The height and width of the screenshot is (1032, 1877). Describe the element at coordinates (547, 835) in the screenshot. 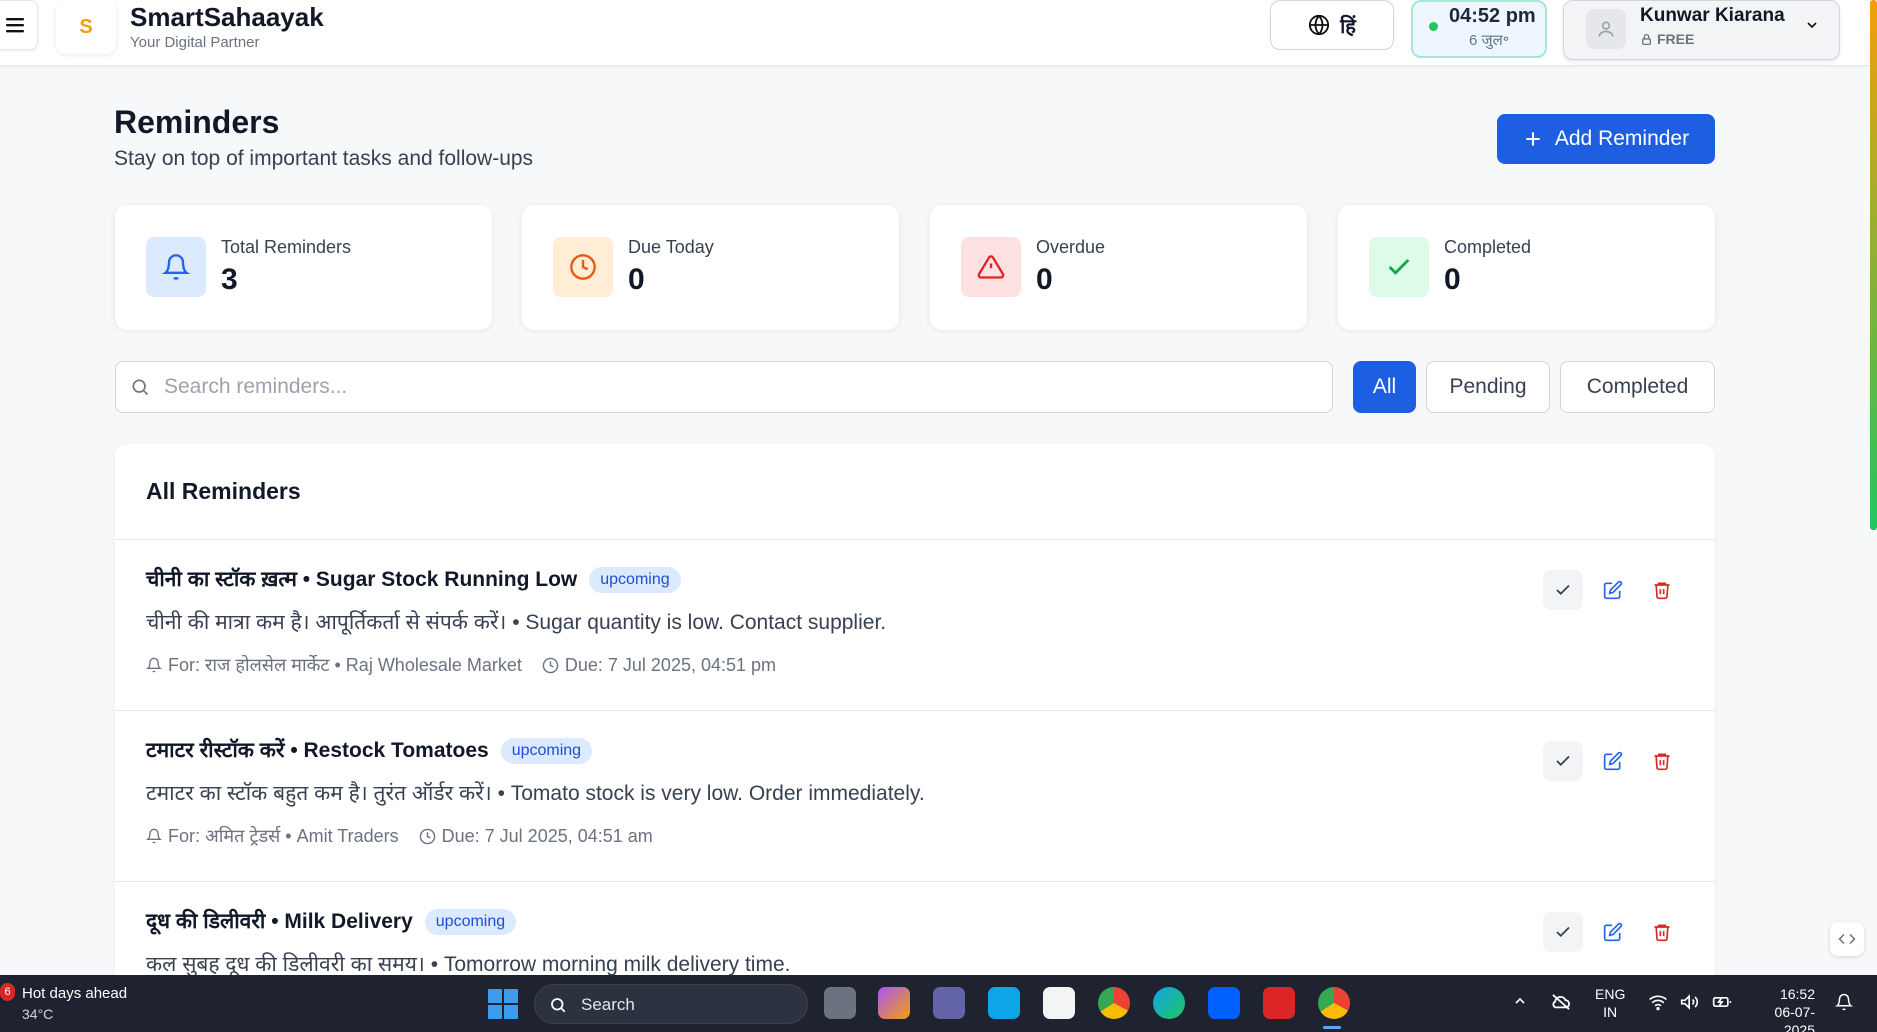

I see `reminder-due: Due: 7 Jul 2025, 04:51 am` at that location.